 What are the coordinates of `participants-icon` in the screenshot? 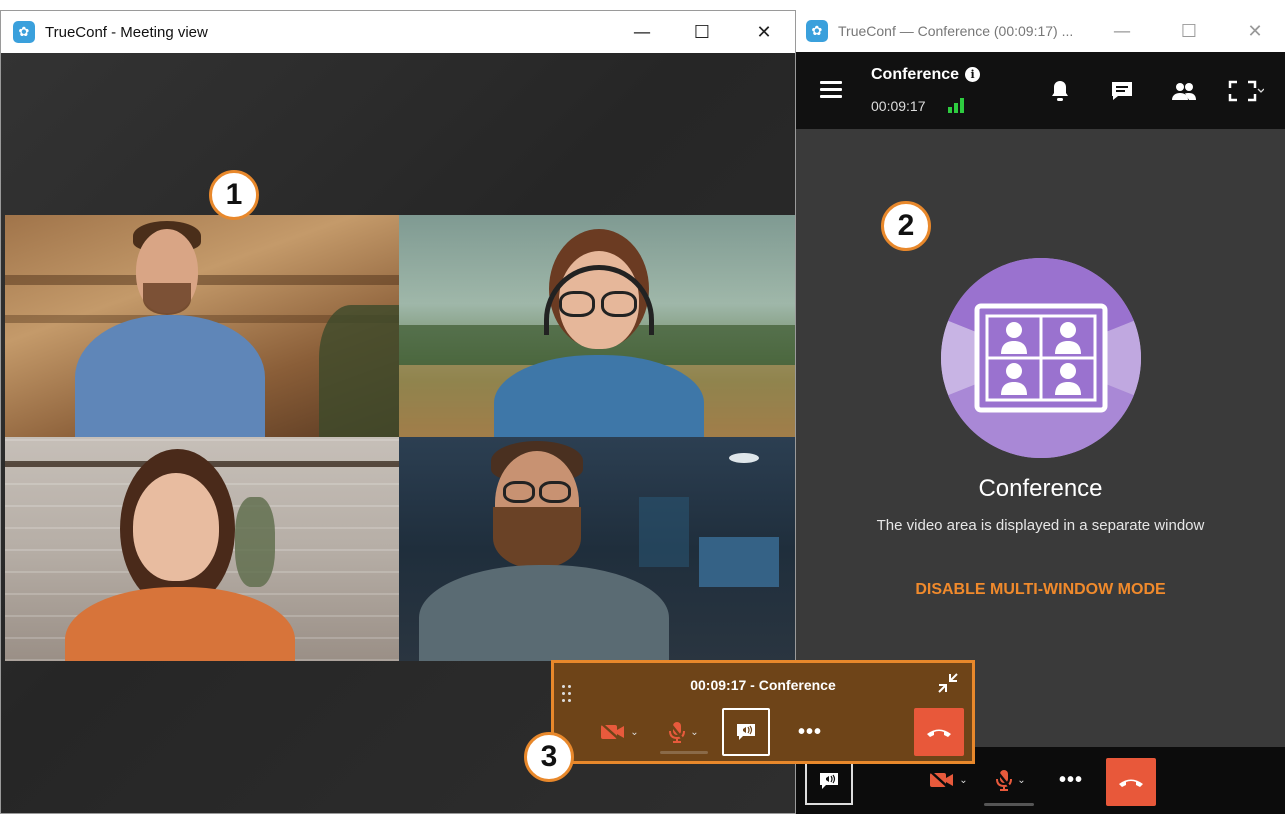 It's located at (1184, 91).